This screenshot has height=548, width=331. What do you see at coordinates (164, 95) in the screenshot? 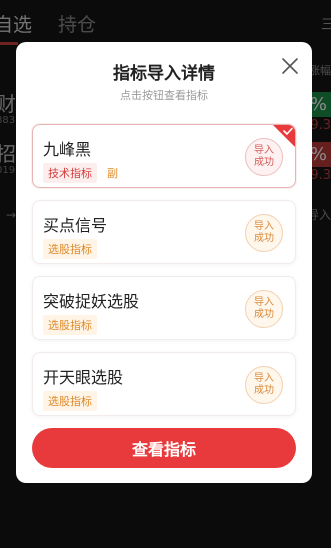
I see `dialog-subtitle: 点击按钮查看指标` at bounding box center [164, 95].